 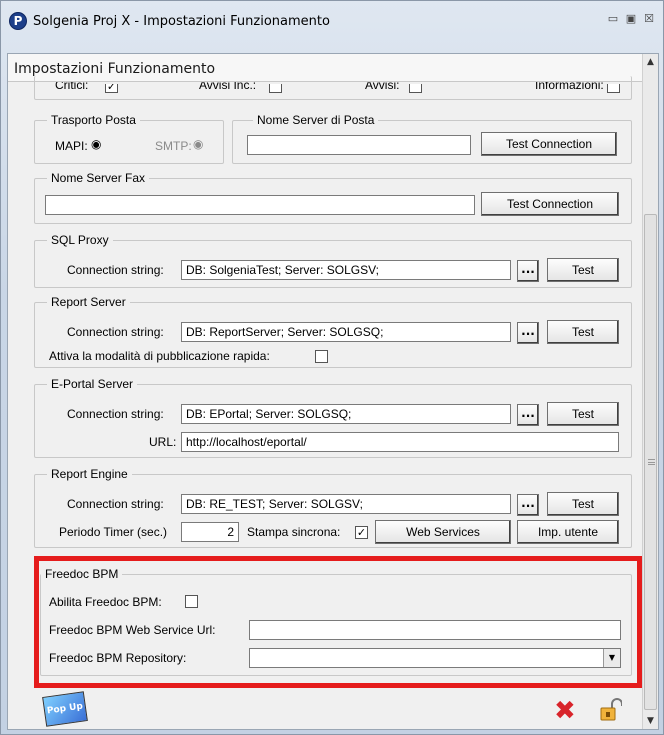 What do you see at coordinates (93, 120) in the screenshot?
I see `trasporto-posta-legend: Trasporto Posta` at bounding box center [93, 120].